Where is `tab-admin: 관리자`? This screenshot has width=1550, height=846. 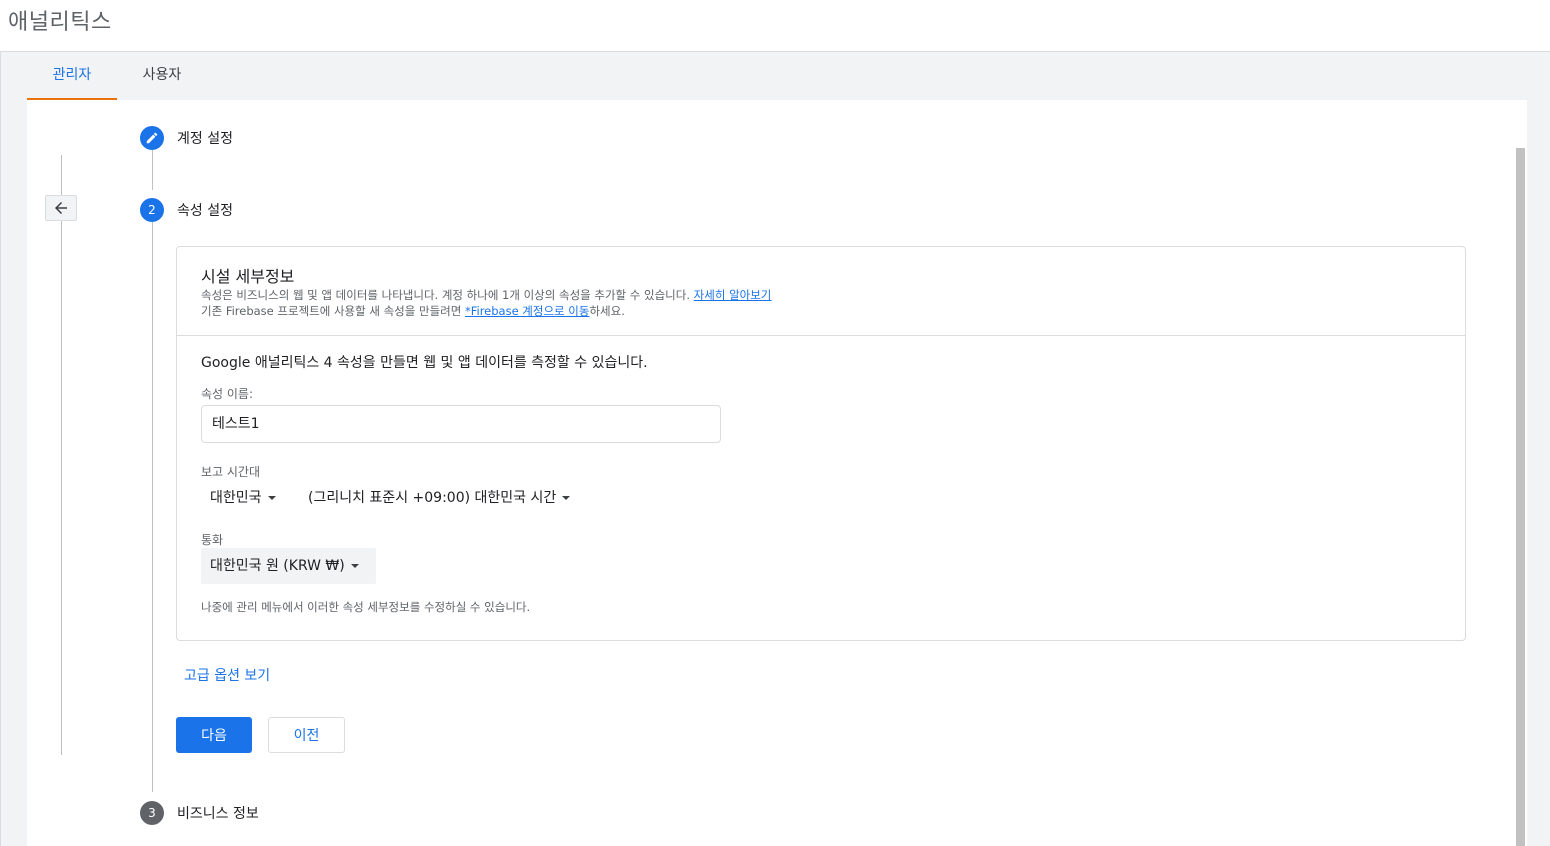
tab-admin: 관리자 is located at coordinates (72, 76).